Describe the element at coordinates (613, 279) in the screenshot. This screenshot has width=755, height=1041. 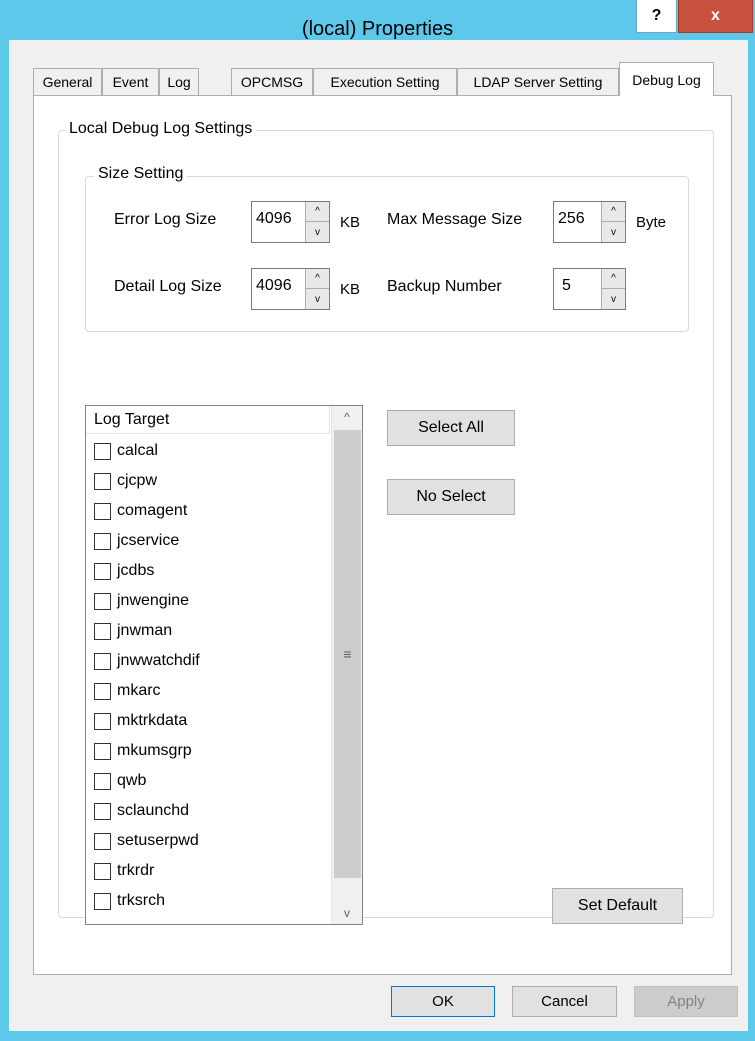
I see `backup-number-up-icon: ^` at that location.